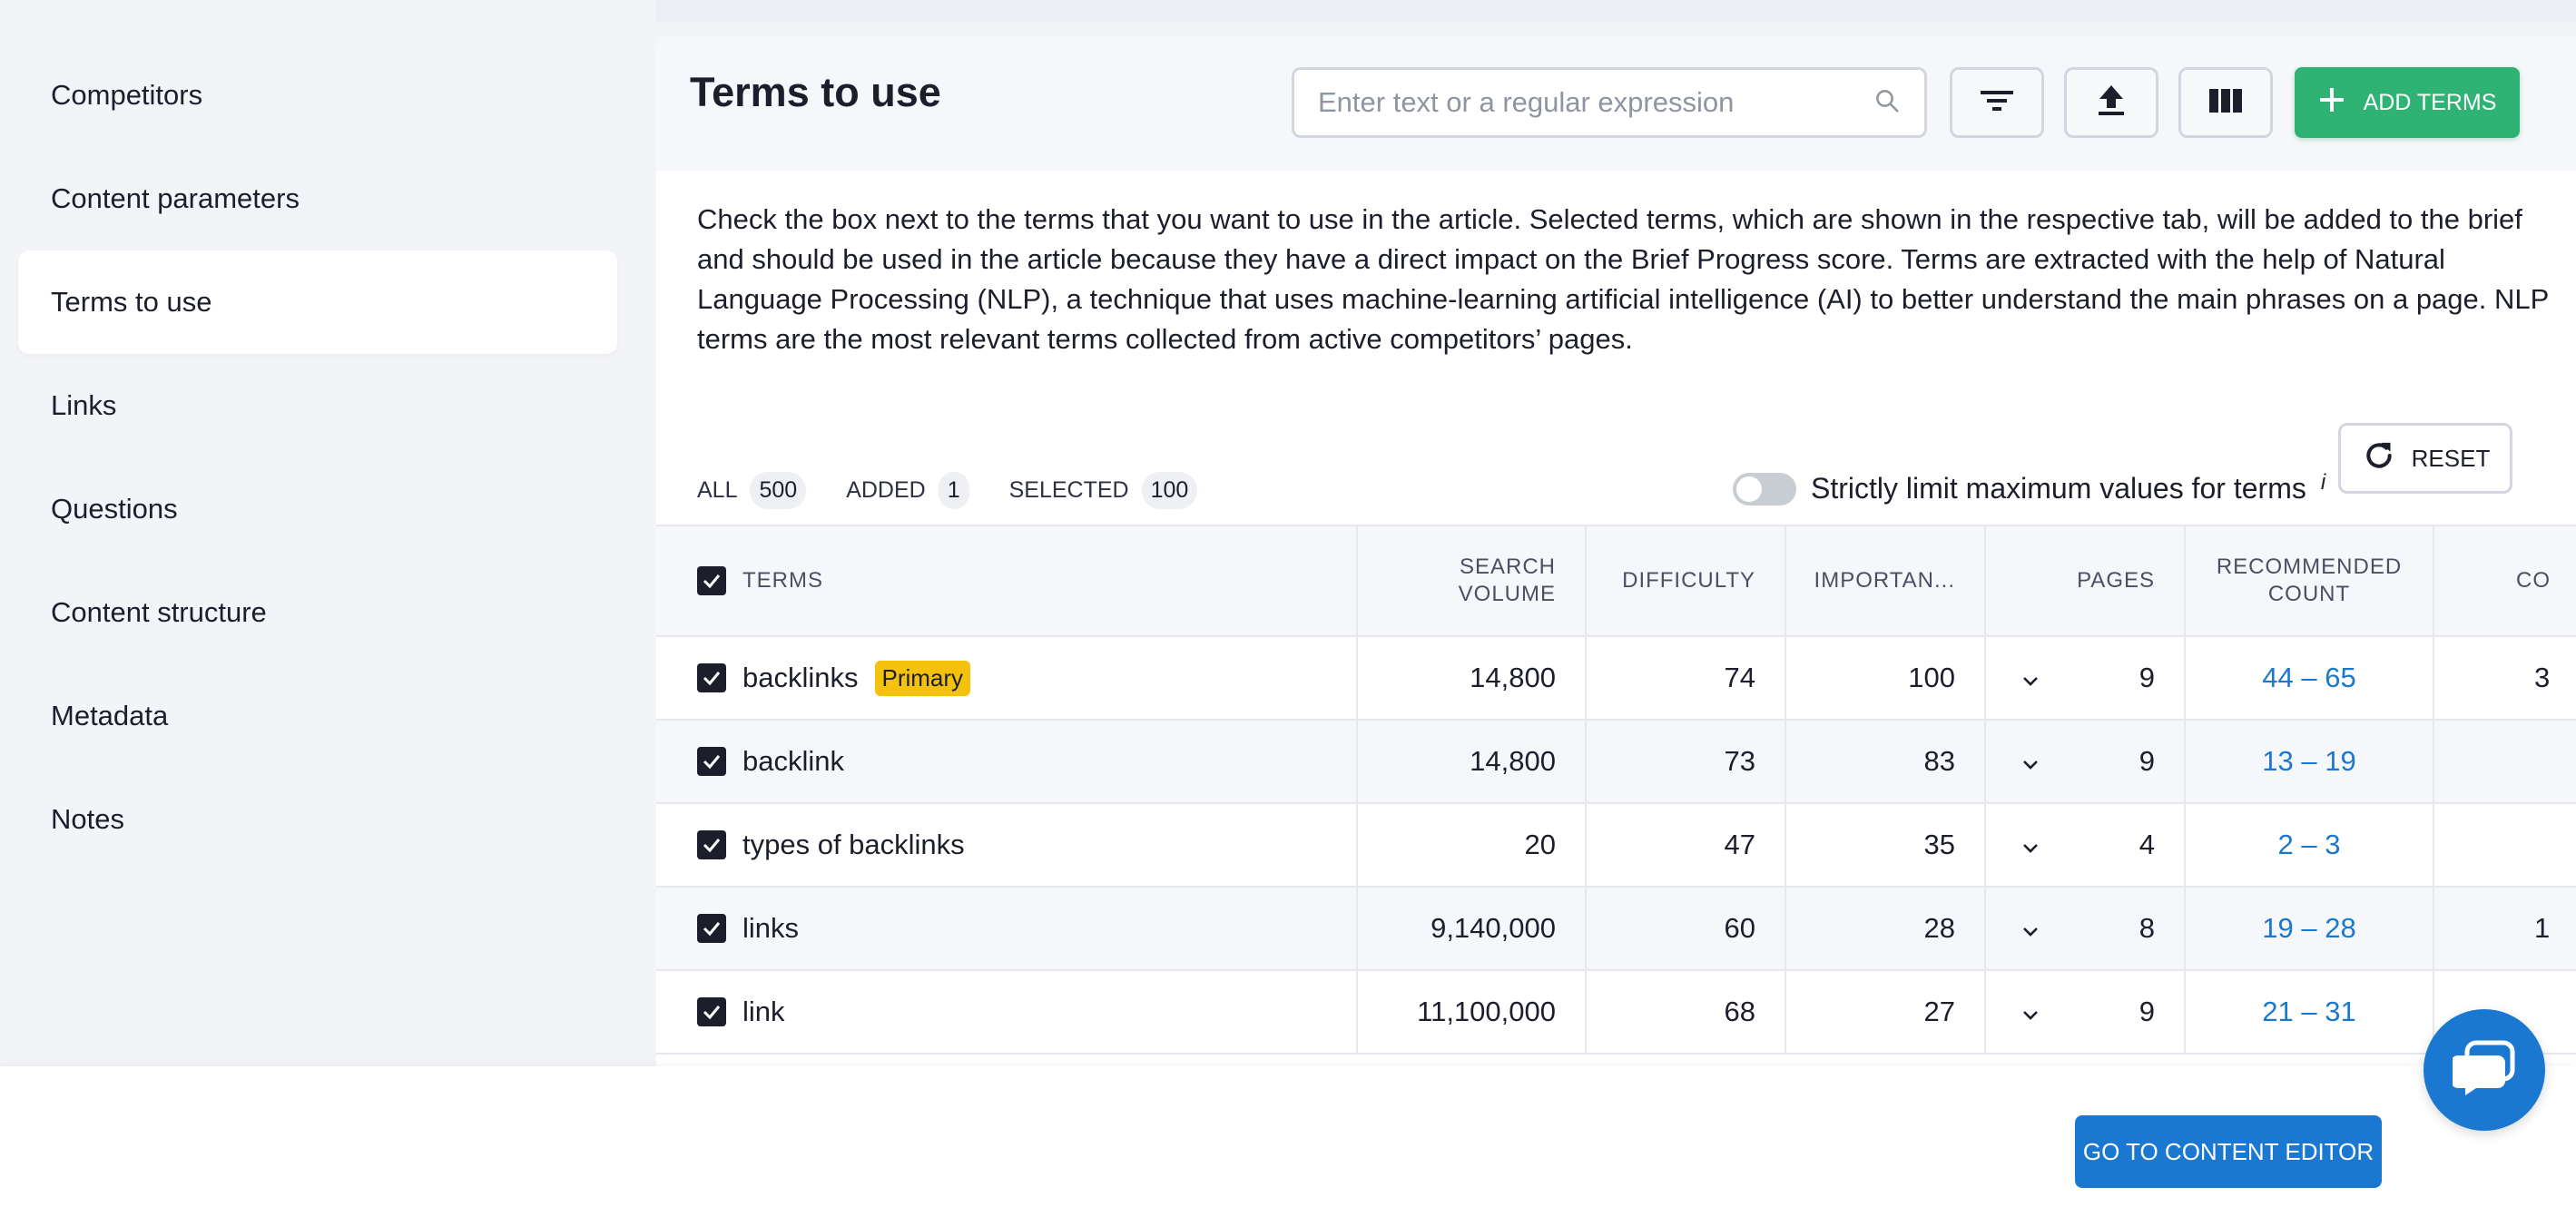 Image resolution: width=2576 pixels, height=1207 pixels. Describe the element at coordinates (2310, 678) in the screenshot. I see `recommended-count-cell: 44 – 65` at that location.